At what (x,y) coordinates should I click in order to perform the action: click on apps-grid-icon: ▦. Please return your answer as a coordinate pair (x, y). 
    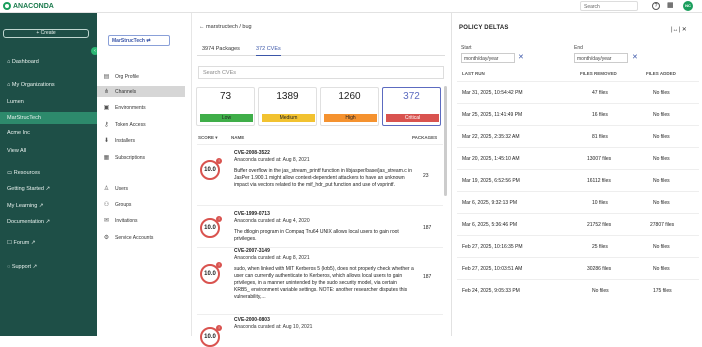
    Looking at the image, I should click on (670, 6).